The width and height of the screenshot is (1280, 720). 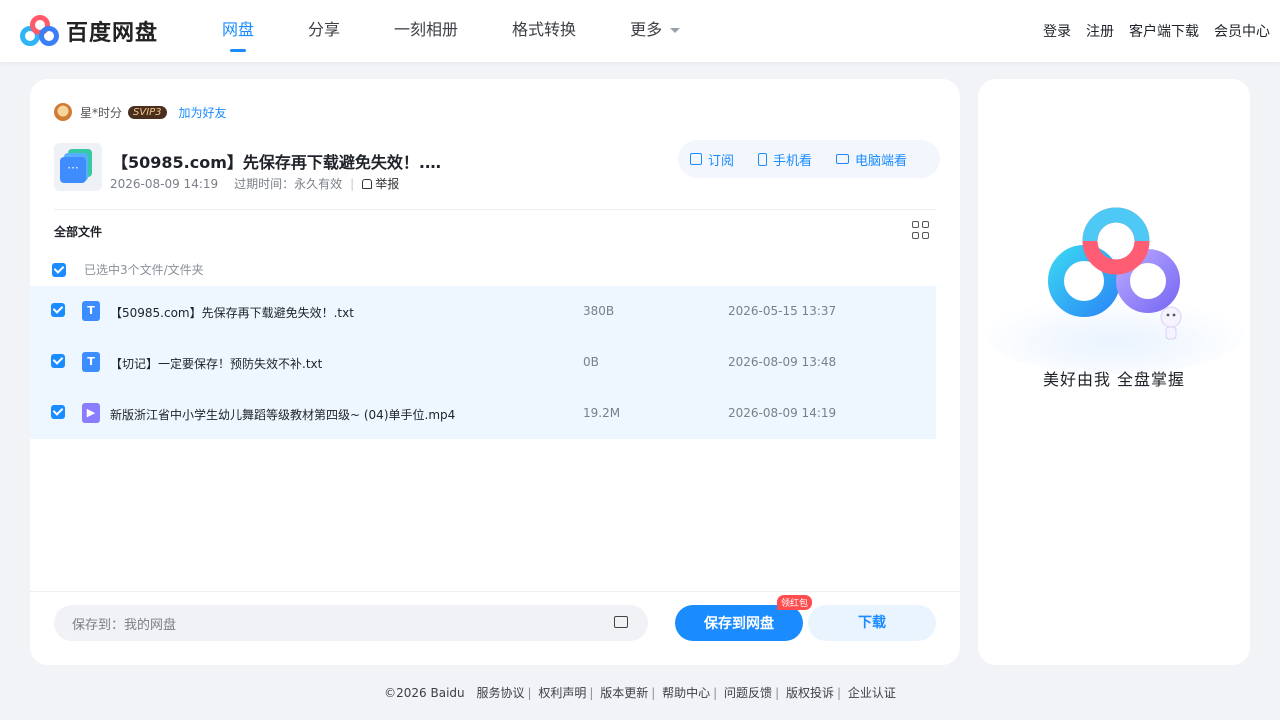 I want to click on folder-icon, so click(x=621, y=622).